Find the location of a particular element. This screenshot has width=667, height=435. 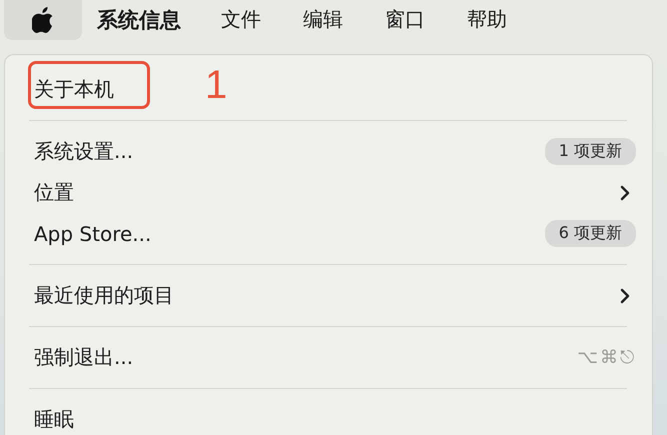

menu-title: 帮助 is located at coordinates (487, 20).